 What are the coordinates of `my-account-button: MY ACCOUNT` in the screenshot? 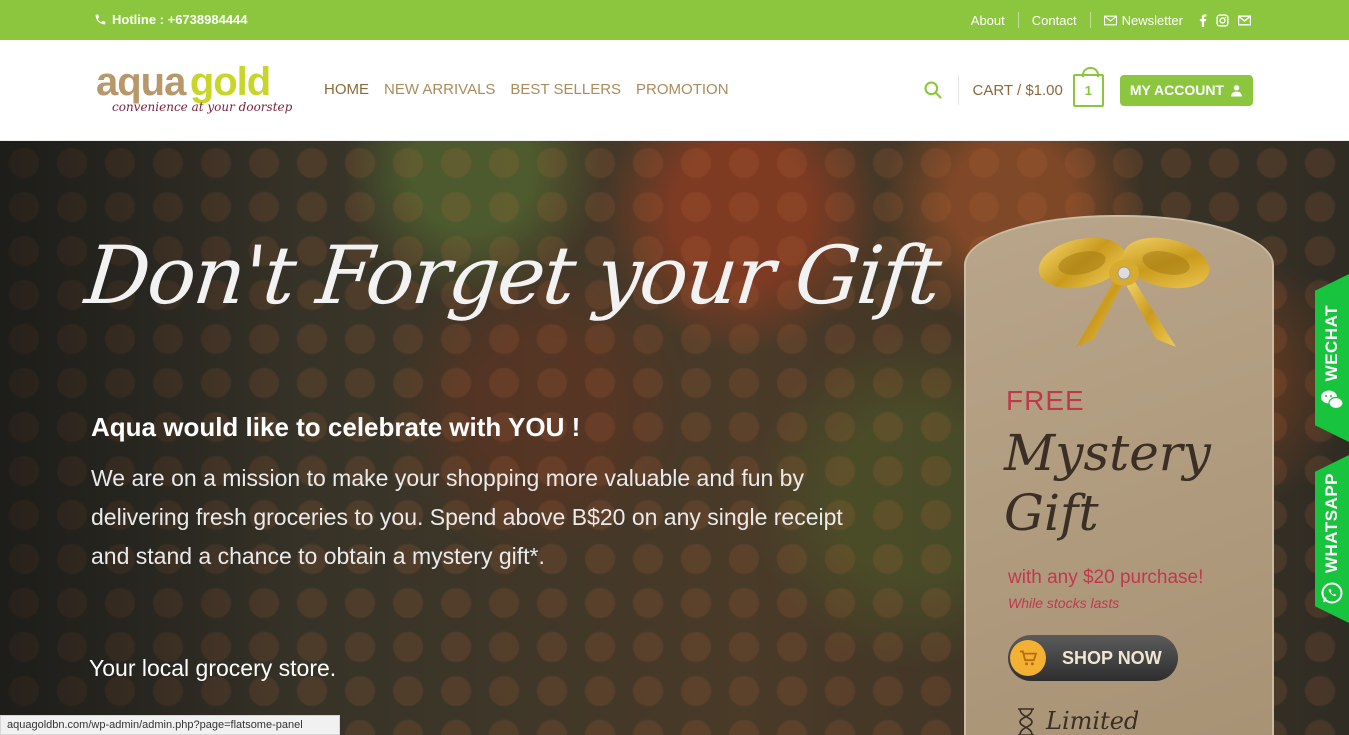 It's located at (1186, 90).